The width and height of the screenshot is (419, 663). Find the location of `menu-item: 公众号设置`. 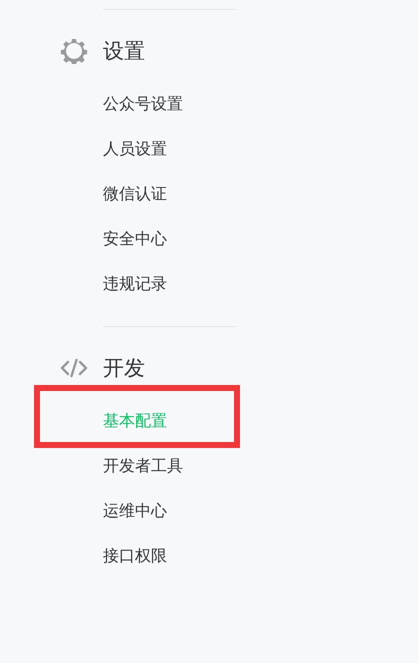

menu-item: 公众号设置 is located at coordinates (143, 103).